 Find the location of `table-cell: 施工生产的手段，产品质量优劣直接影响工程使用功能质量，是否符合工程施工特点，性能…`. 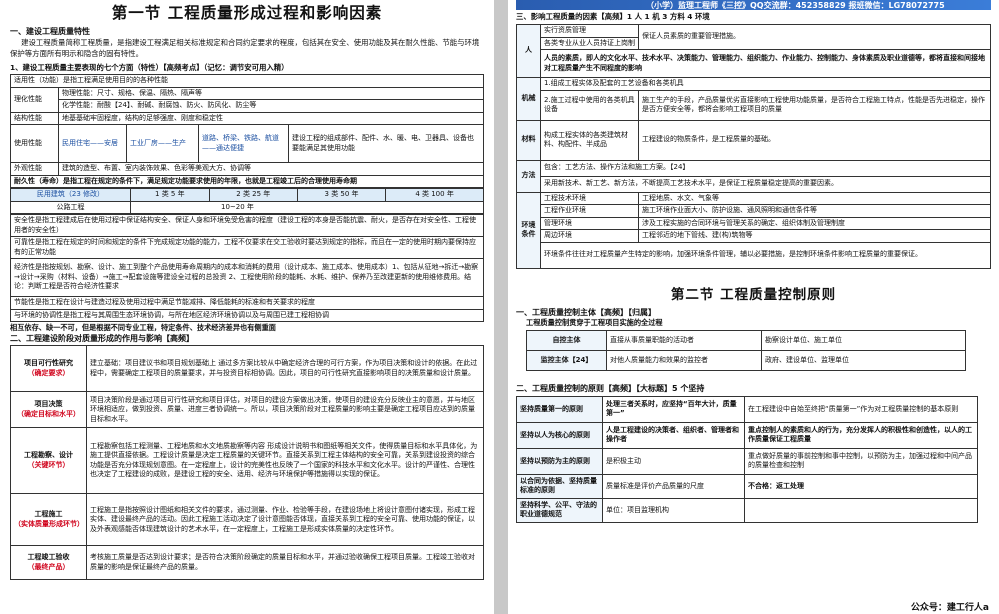

table-cell: 施工生产的手段，产品质量优劣直接影响工程使用功能质量，是否符合工程施工特点，性能… is located at coordinates (814, 105).